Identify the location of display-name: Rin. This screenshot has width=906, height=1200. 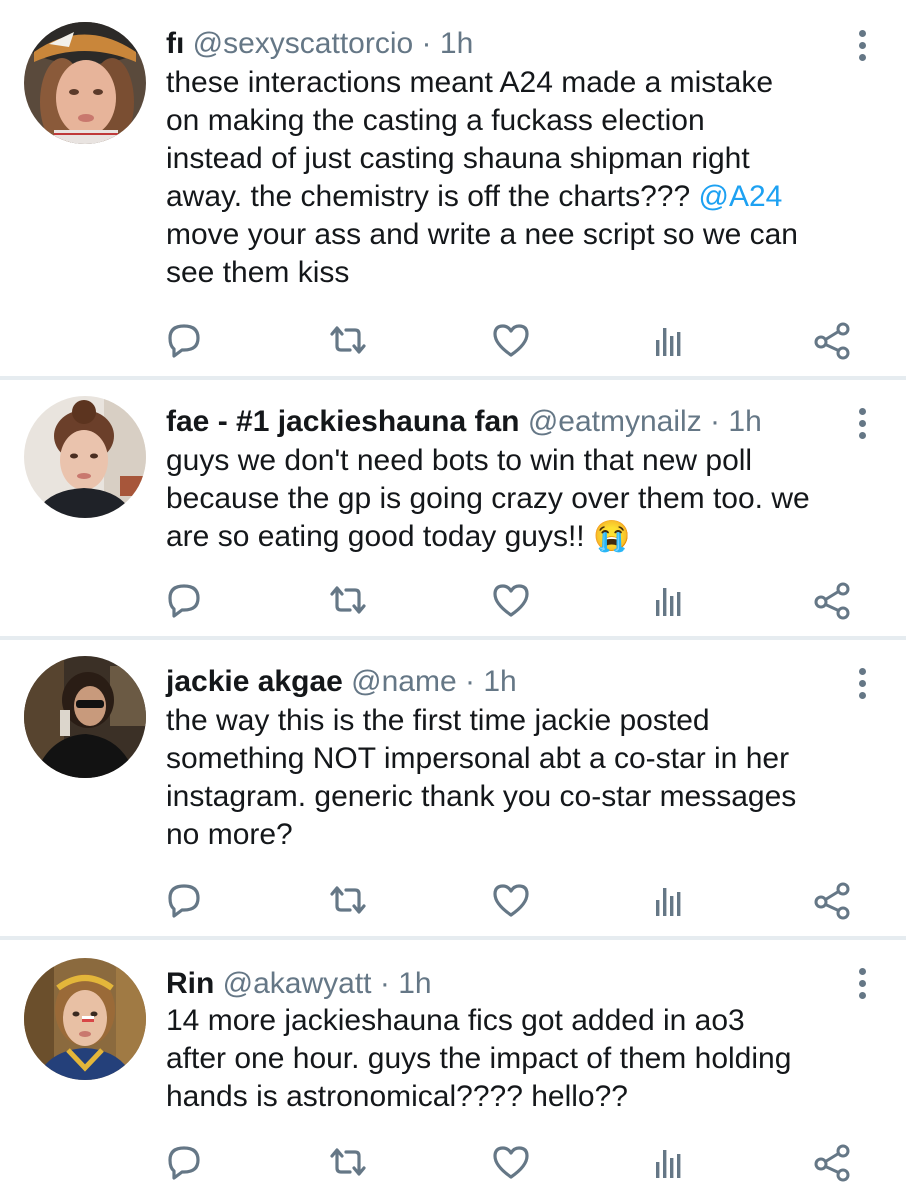
(190, 983).